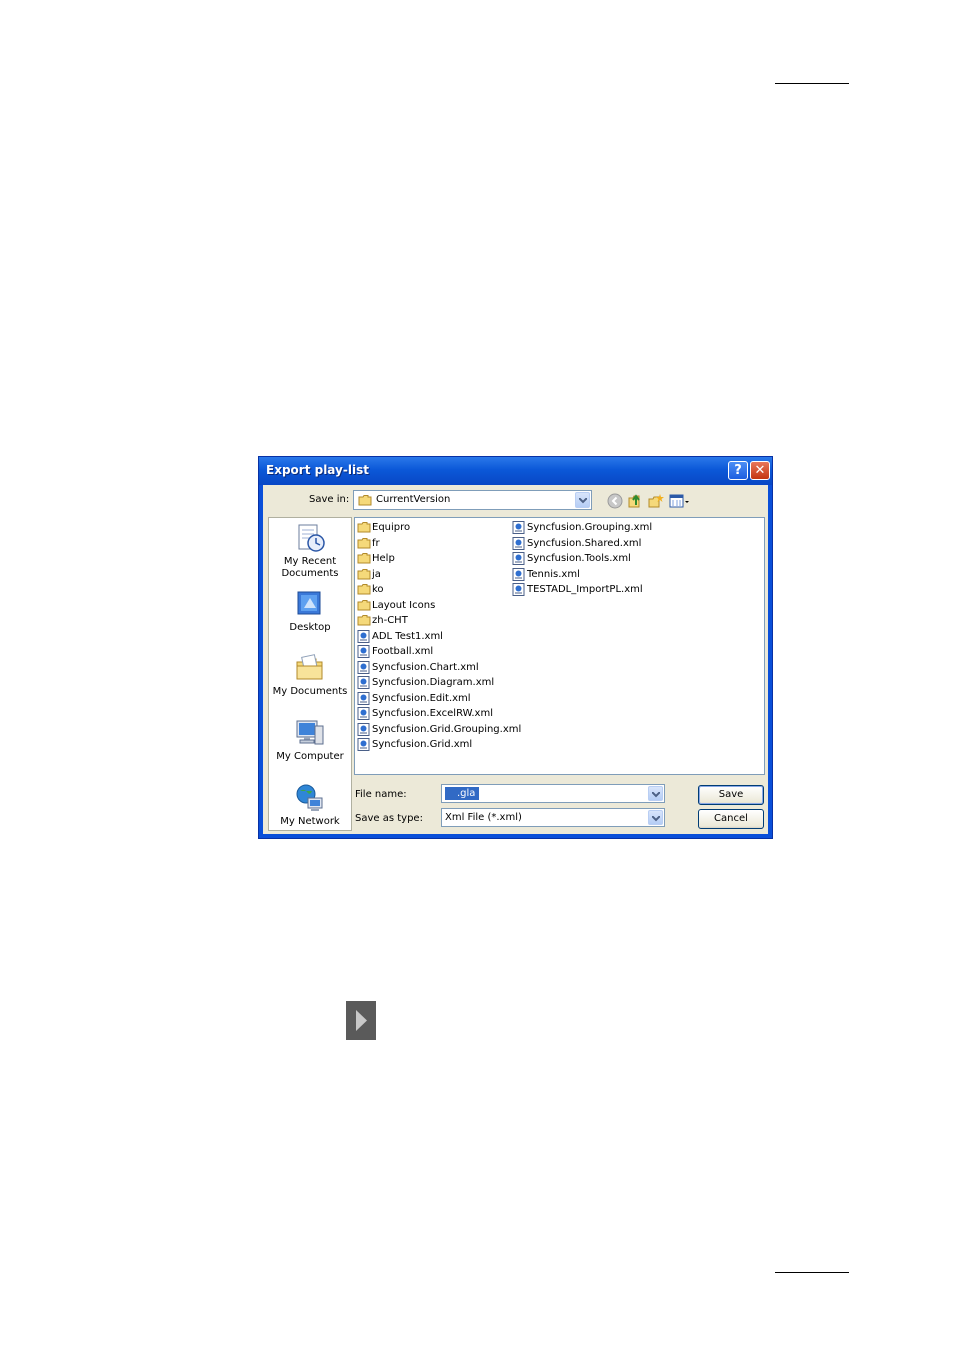 The height and width of the screenshot is (1350, 954). I want to click on place-my-documents: My Documents, so click(310, 675).